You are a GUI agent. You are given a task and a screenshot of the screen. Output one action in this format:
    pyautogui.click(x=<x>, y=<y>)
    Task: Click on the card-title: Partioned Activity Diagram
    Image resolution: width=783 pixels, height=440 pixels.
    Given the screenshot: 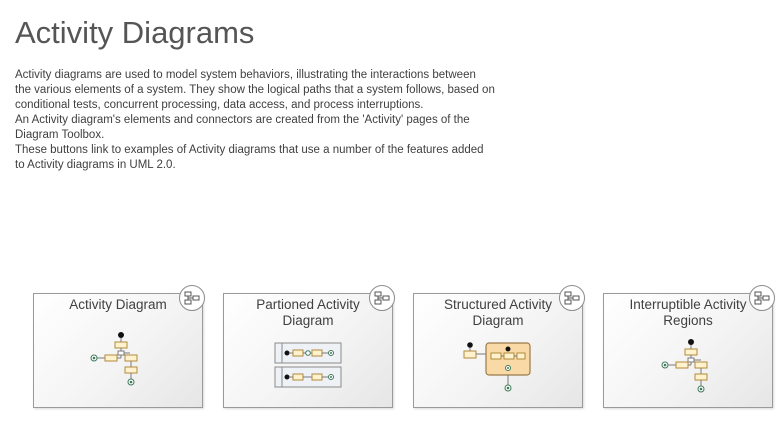 What is the action you would take?
    pyautogui.click(x=308, y=312)
    